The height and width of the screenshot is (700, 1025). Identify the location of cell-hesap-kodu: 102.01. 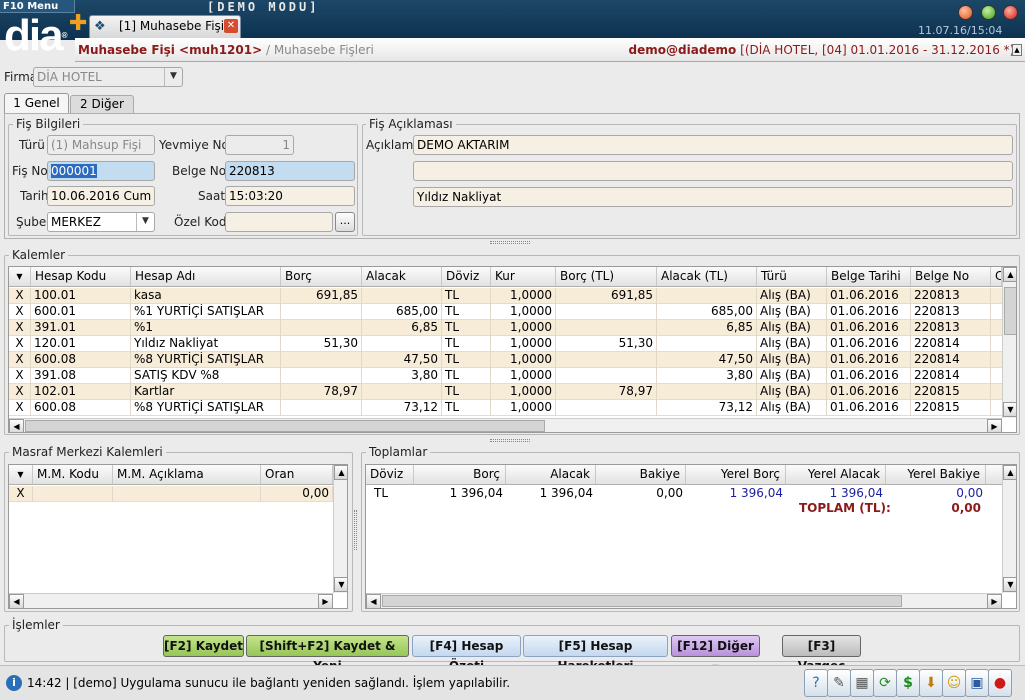
(81, 392).